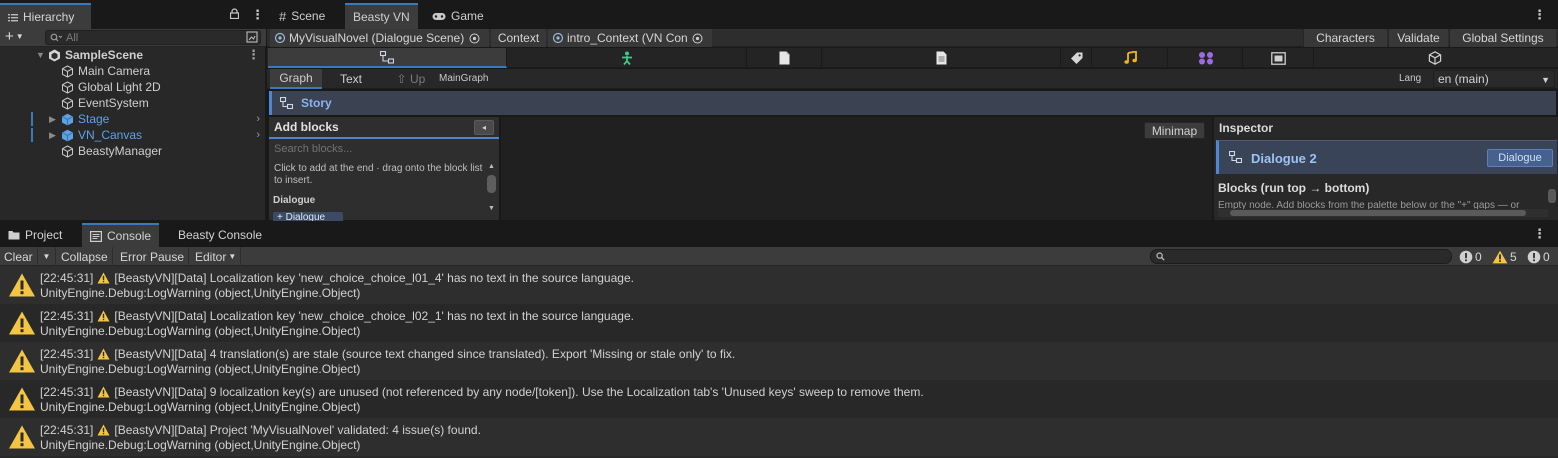  I want to click on cube-icon, so click(1435, 58).